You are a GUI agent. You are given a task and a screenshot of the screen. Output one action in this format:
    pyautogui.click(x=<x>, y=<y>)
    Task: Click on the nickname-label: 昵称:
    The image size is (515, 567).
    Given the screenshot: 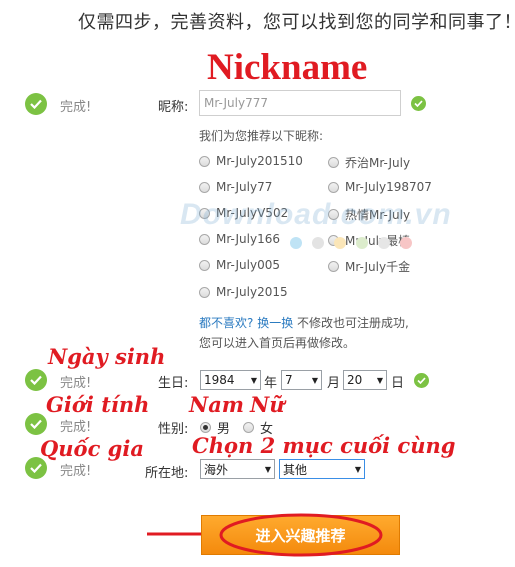 What is the action you would take?
    pyautogui.click(x=173, y=107)
    